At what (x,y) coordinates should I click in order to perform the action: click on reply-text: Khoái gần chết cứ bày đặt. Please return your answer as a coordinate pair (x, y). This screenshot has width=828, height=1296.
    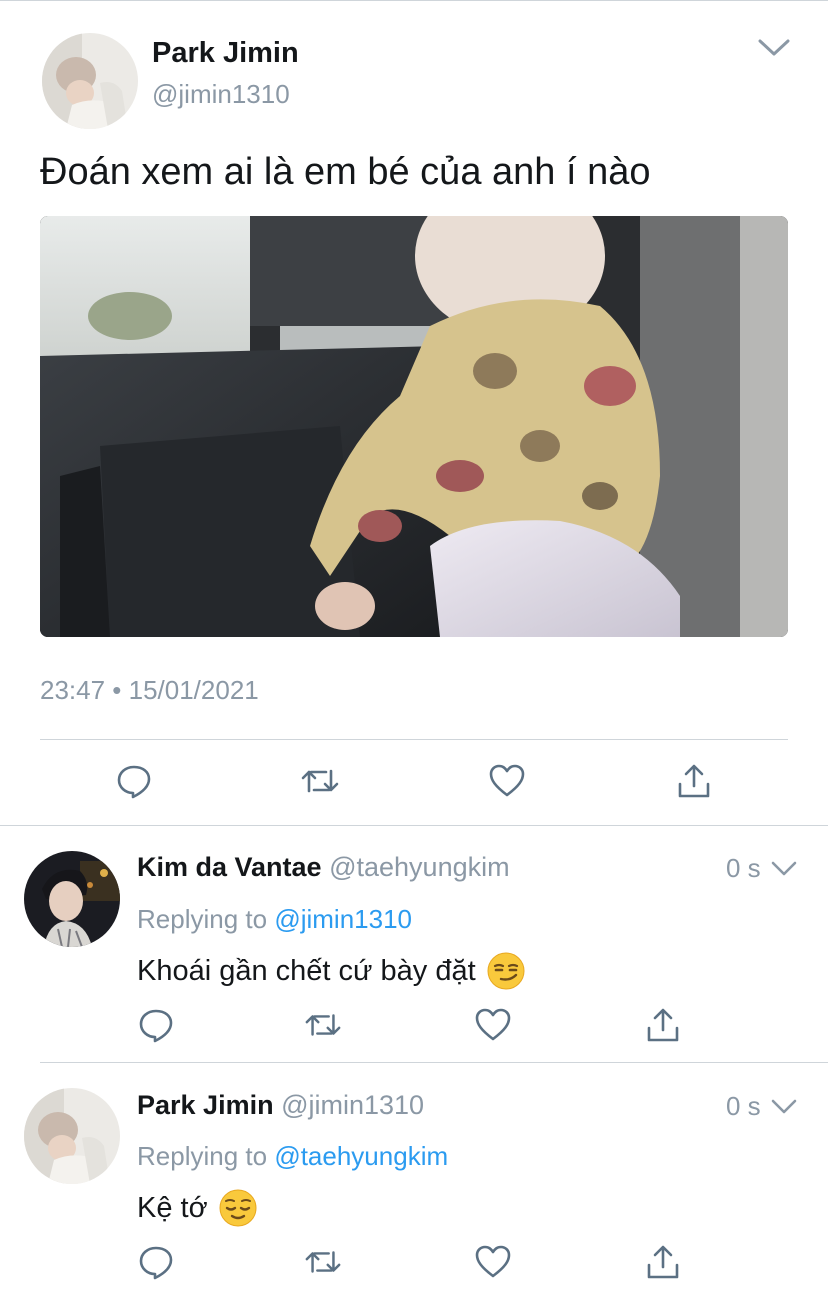
    Looking at the image, I should click on (331, 971).